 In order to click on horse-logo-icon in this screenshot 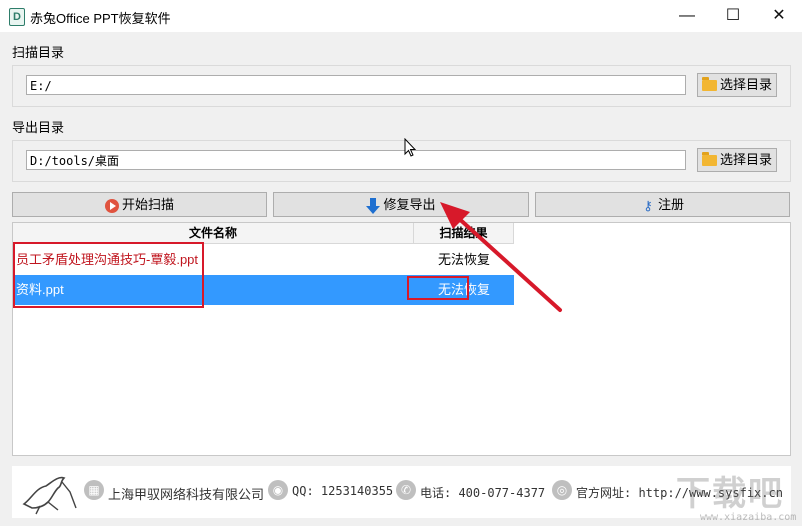, I will do `click(49, 495)`.